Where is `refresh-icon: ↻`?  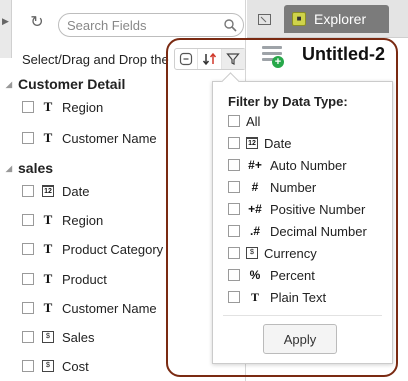
refresh-icon: ↻ is located at coordinates (37, 23).